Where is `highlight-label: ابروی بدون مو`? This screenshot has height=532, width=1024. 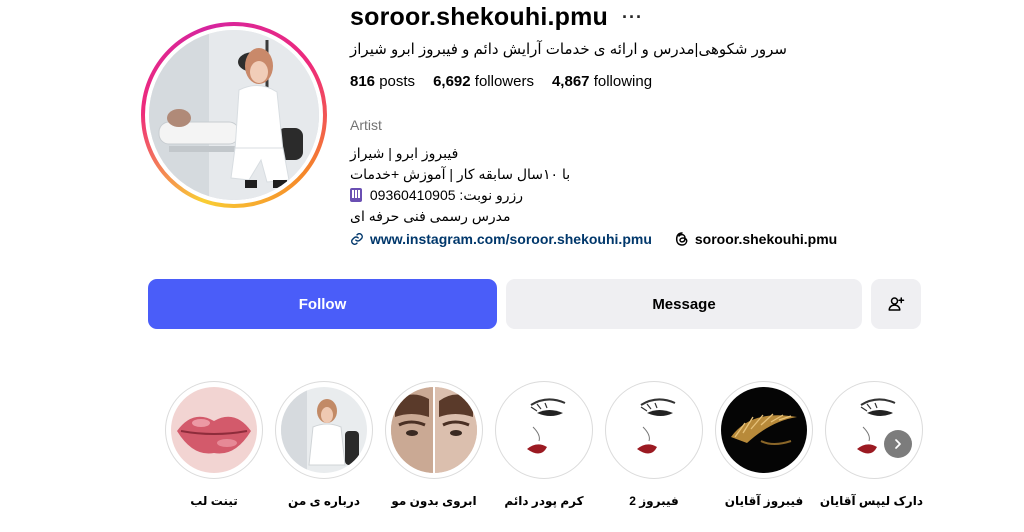
highlight-label: ابروی بدون مو is located at coordinates (434, 501).